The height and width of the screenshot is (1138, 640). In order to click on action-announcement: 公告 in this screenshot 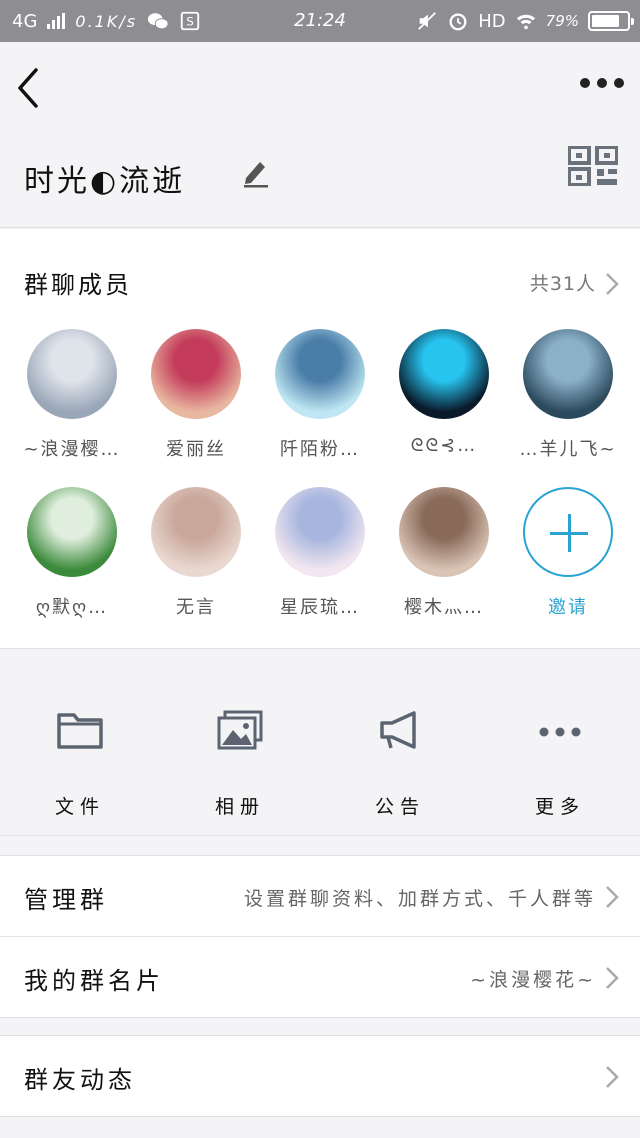, I will do `click(400, 764)`.